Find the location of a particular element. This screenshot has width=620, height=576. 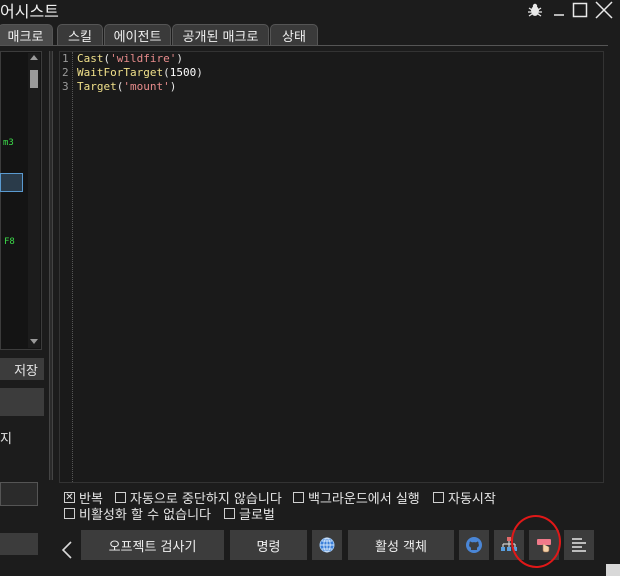

code-line: Target('mount') is located at coordinates (126, 86).